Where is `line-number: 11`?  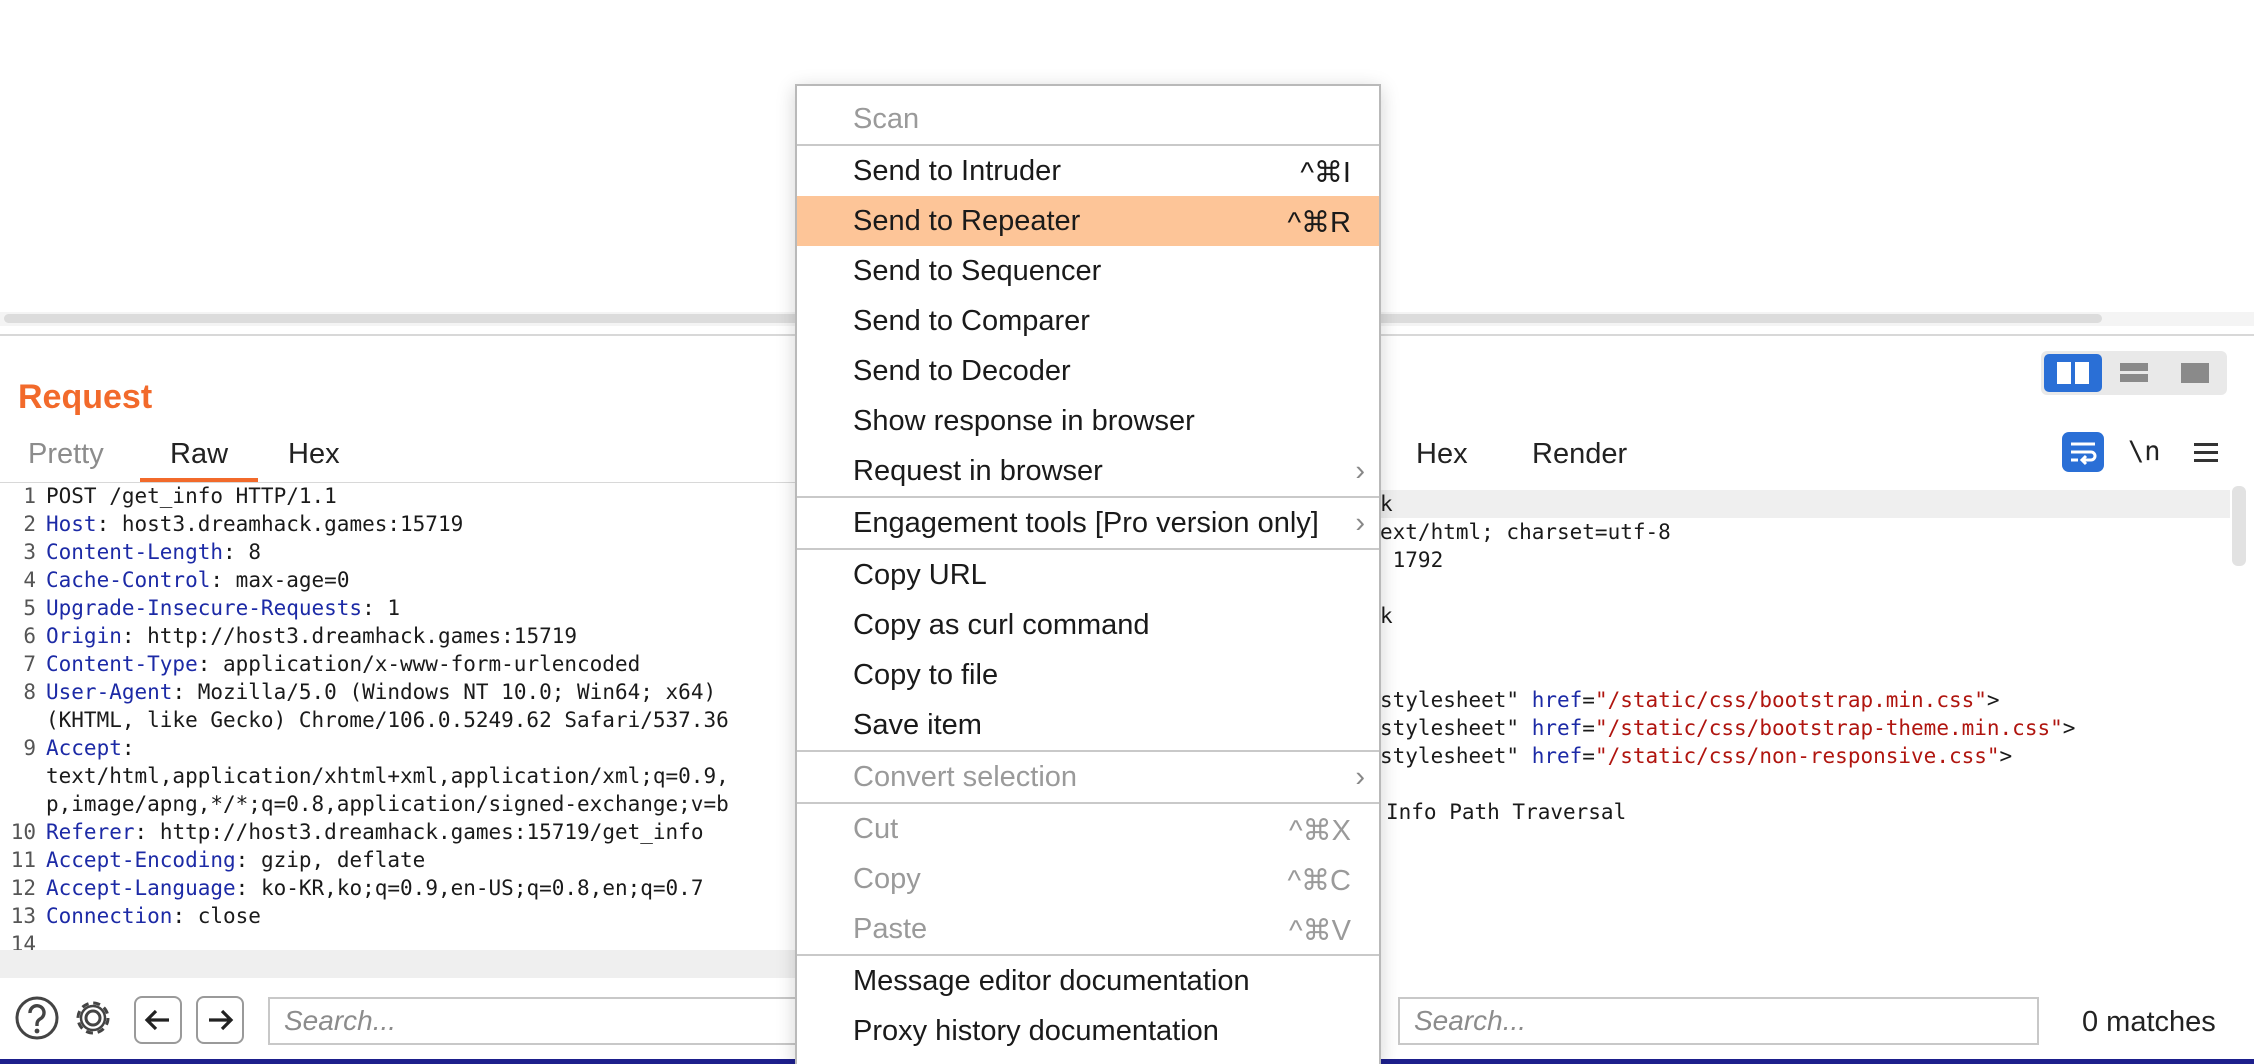 line-number: 11 is located at coordinates (23, 860).